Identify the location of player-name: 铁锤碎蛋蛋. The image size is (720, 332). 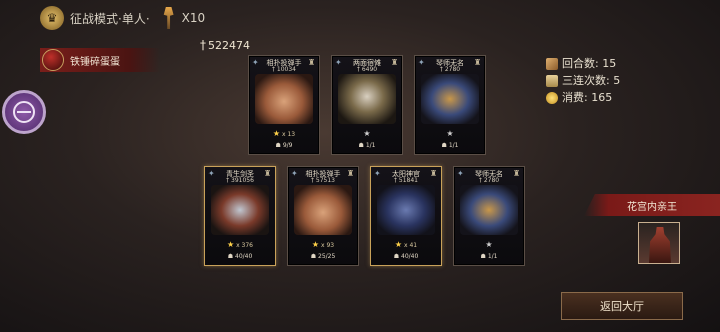
(95, 62).